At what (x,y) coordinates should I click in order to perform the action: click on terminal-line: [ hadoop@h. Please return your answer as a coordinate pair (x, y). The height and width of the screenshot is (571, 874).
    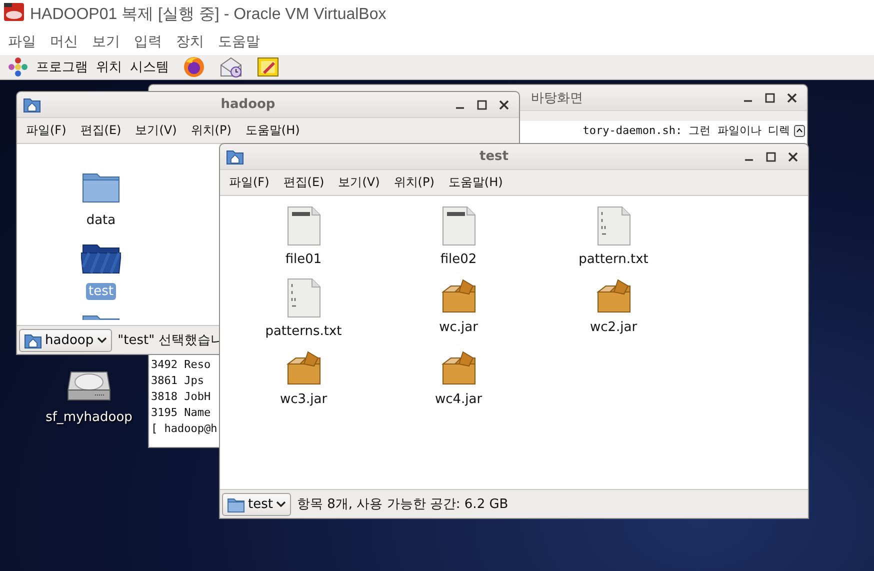
    Looking at the image, I should click on (184, 429).